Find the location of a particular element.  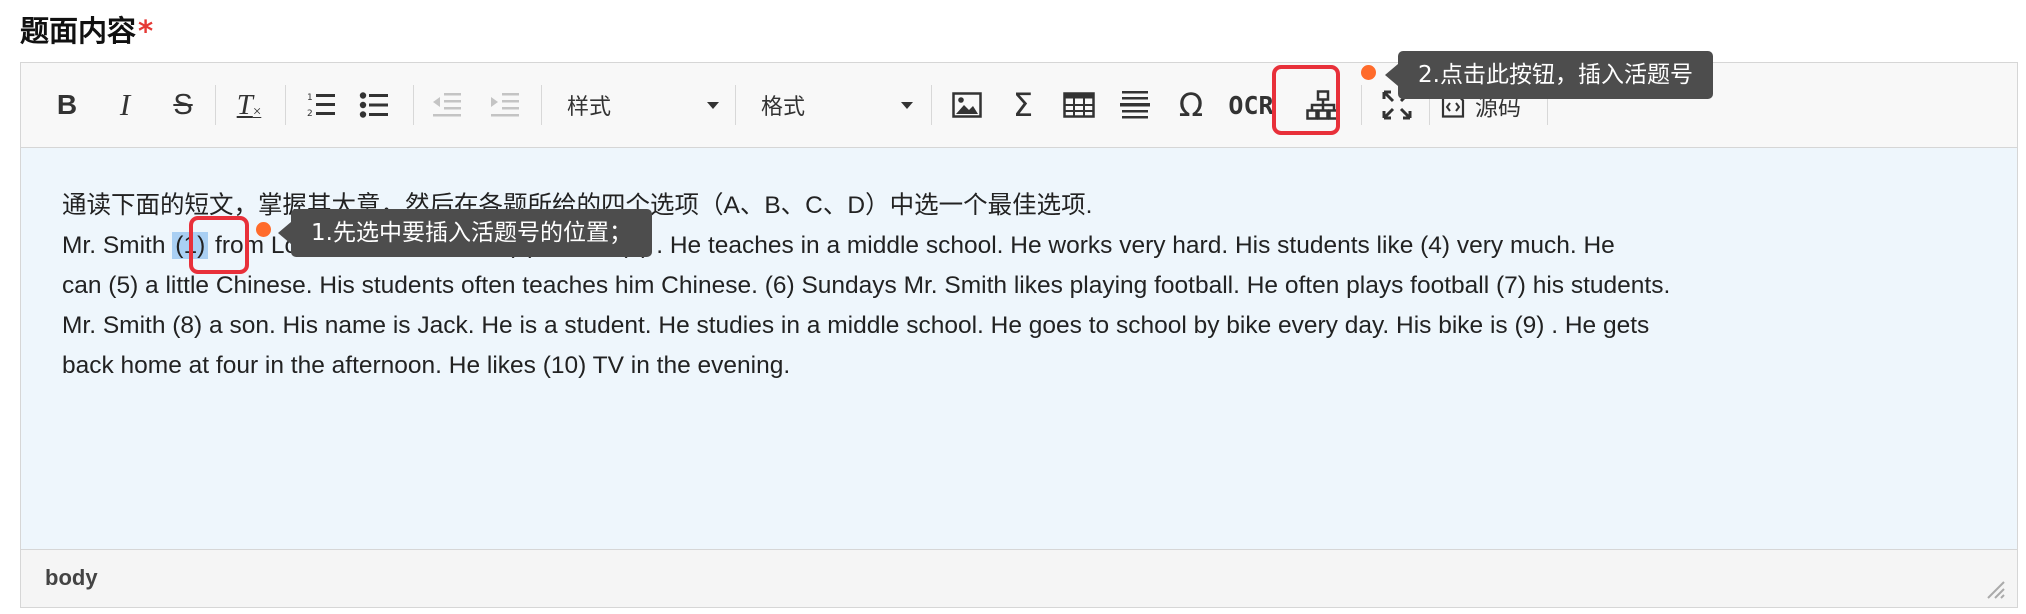

resize-grip-icon is located at coordinates (1995, 589).